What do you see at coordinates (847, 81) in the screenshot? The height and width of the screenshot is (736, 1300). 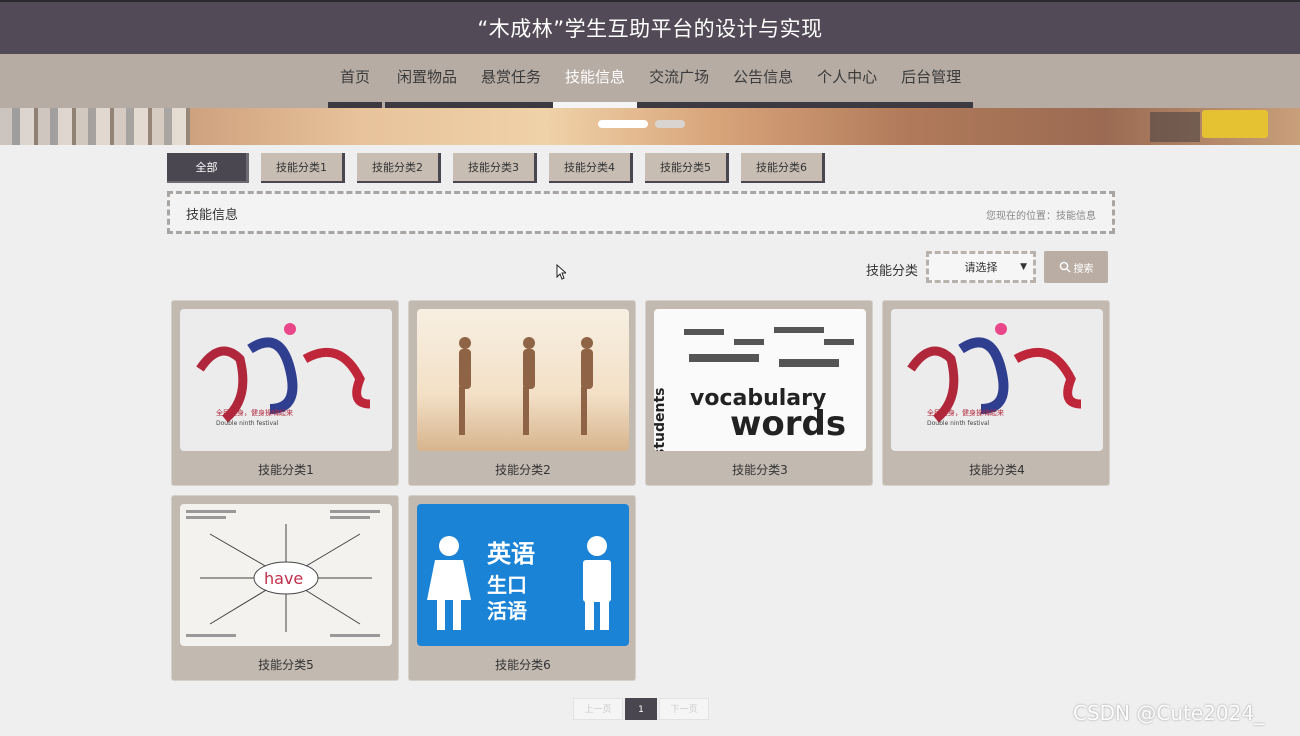 I see `nav-item-personal-center: 个人中心` at bounding box center [847, 81].